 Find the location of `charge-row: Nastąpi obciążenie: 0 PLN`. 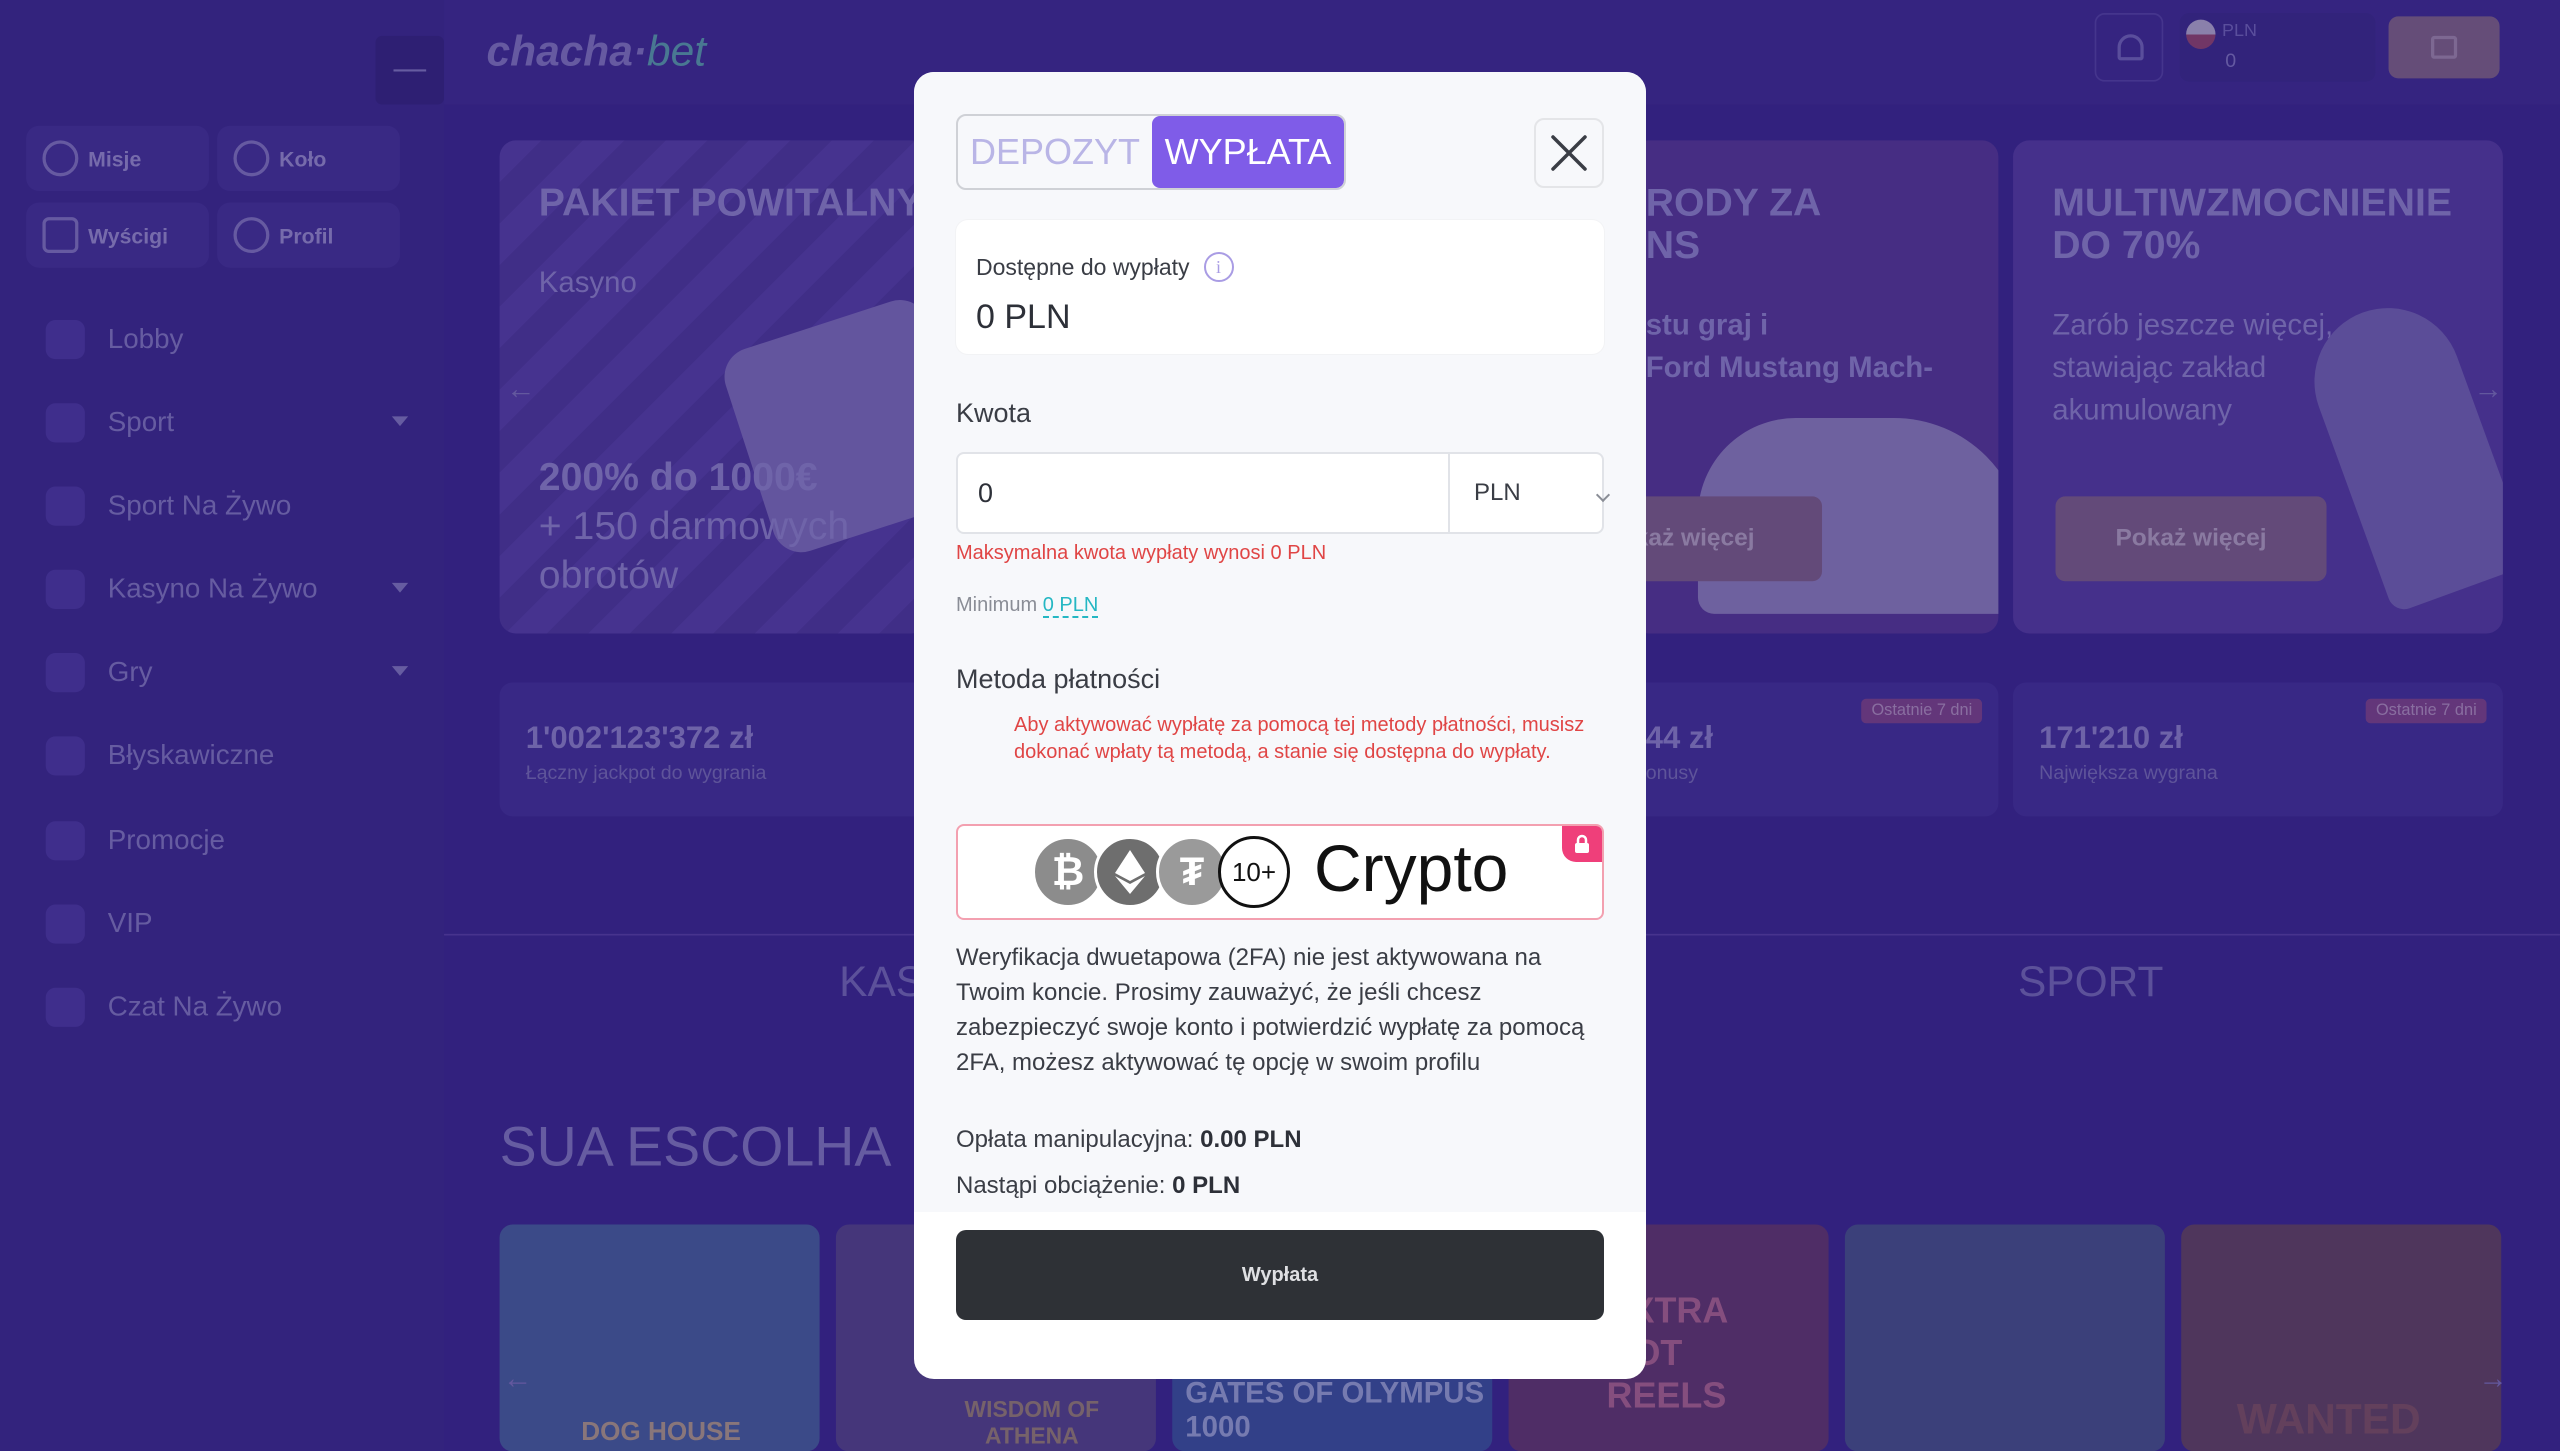

charge-row: Nastąpi obciążenie: 0 PLN is located at coordinates (1098, 1186).